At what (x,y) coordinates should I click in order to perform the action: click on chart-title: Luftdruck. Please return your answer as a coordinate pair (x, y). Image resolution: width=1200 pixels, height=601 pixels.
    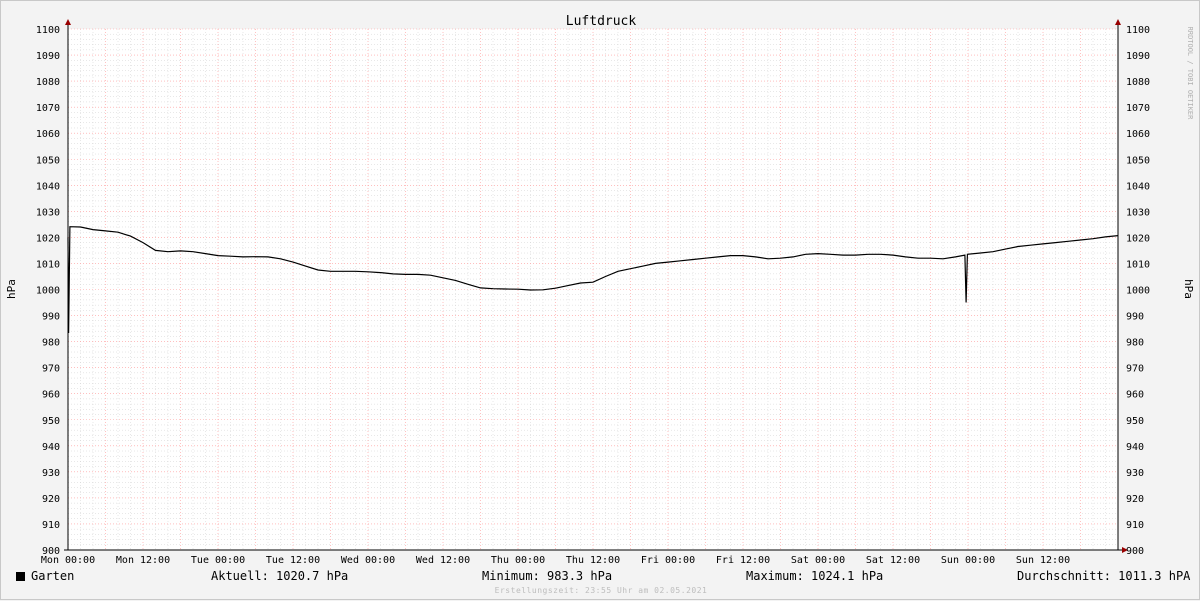
    Looking at the image, I should click on (601, 21).